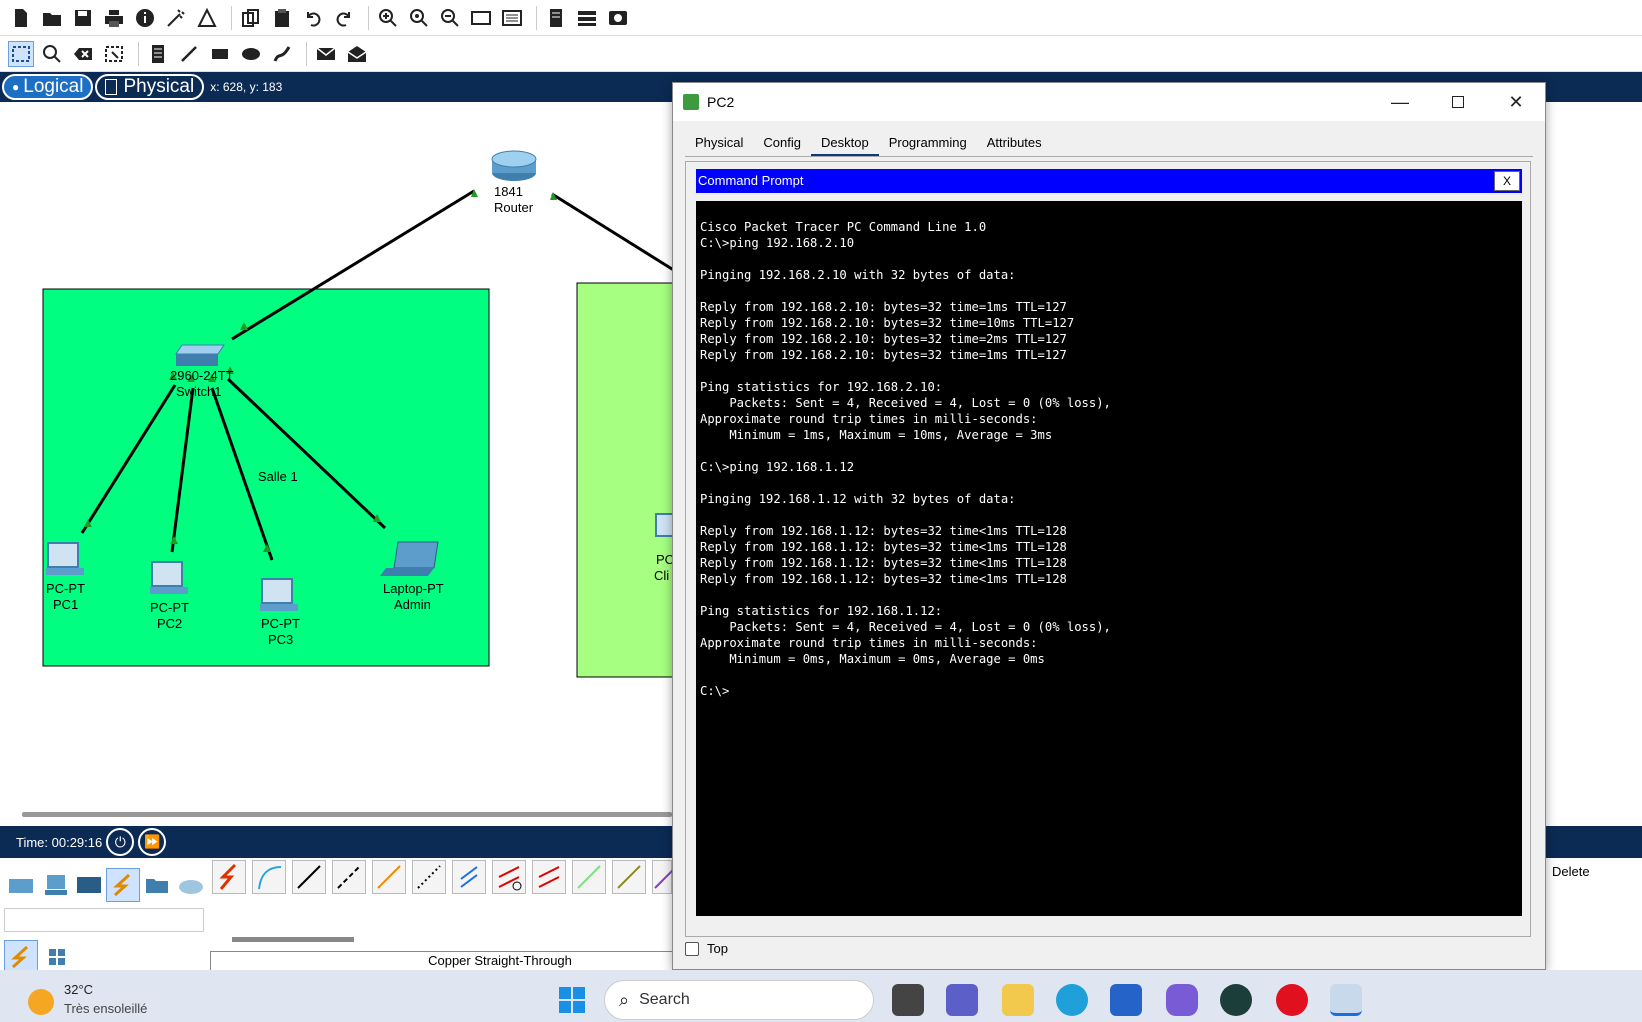  Describe the element at coordinates (150, 87) in the screenshot. I see `physical-tab: Physical` at that location.